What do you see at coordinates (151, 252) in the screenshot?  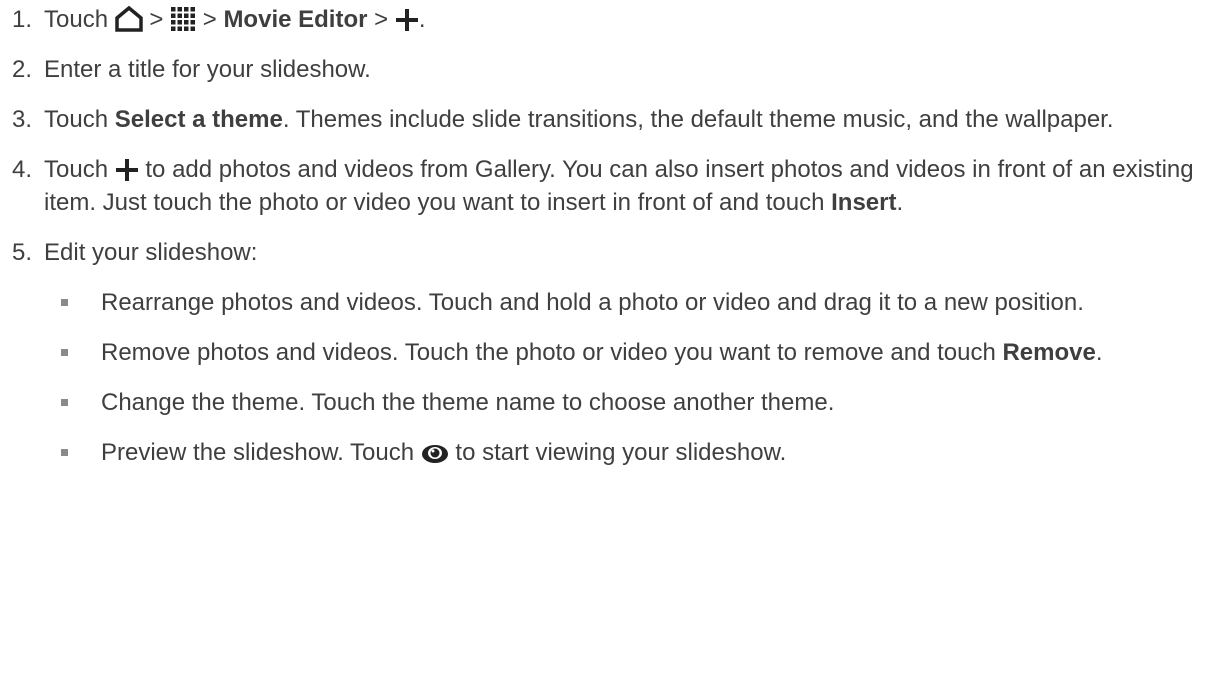 I see `step-text: Edit your slideshow:` at bounding box center [151, 252].